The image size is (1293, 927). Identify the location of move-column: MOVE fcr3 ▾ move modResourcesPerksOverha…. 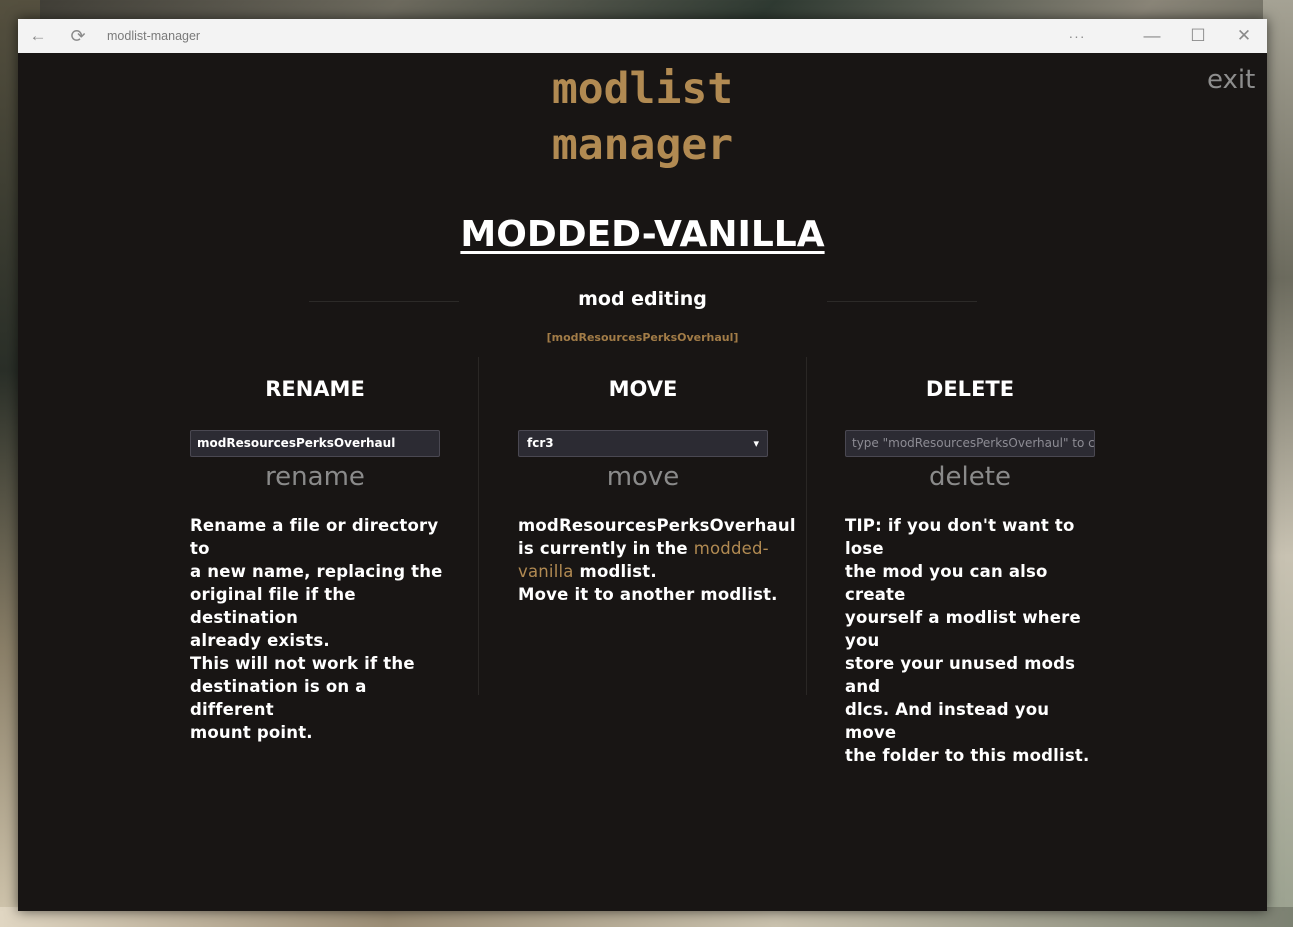
(657, 490).